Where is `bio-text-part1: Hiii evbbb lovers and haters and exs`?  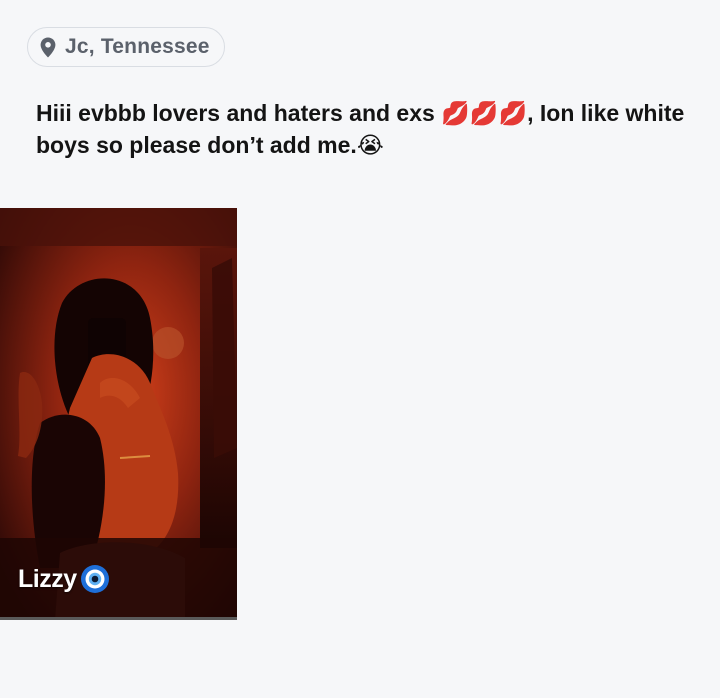
bio-text-part1: Hiii evbbb lovers and haters and exs is located at coordinates (239, 113).